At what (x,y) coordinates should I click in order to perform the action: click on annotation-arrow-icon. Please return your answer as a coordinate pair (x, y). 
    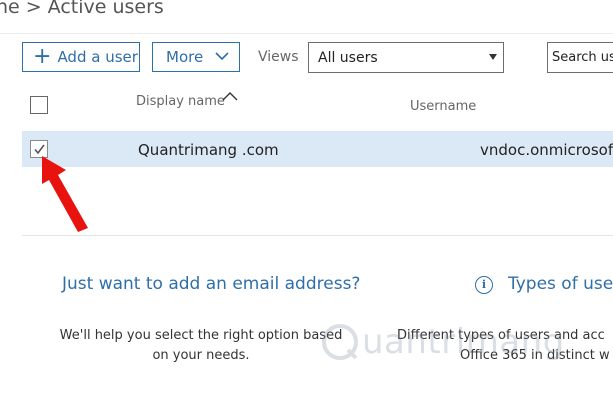
    Looking at the image, I should click on (65, 194).